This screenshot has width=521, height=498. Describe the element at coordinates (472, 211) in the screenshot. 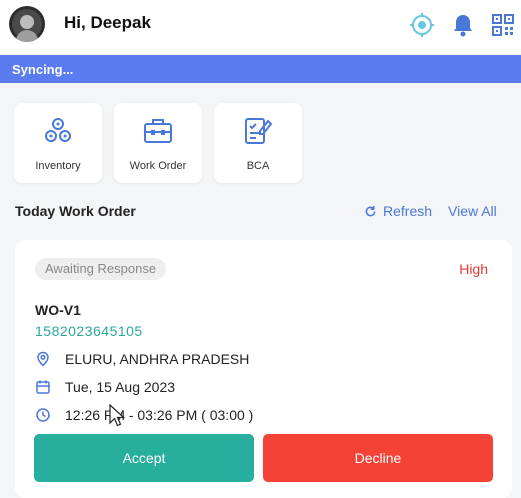

I see `view-all-link: View All` at that location.